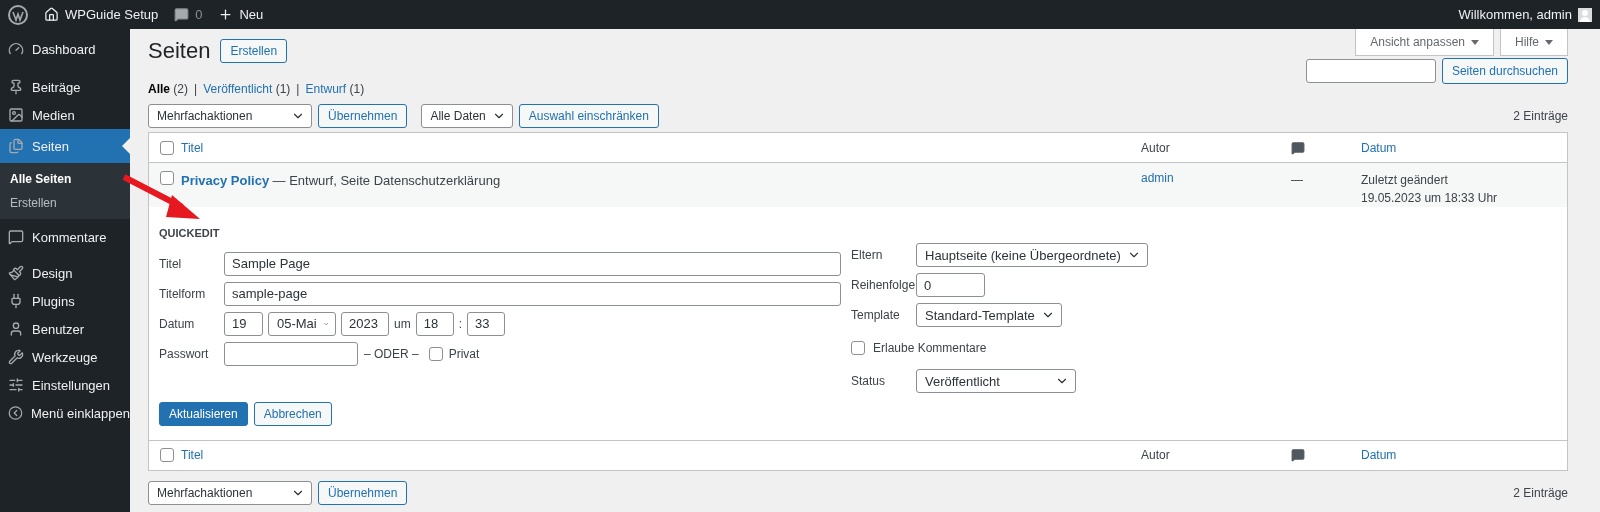  What do you see at coordinates (883, 285) in the screenshot?
I see `field-label: Reihenfolge` at bounding box center [883, 285].